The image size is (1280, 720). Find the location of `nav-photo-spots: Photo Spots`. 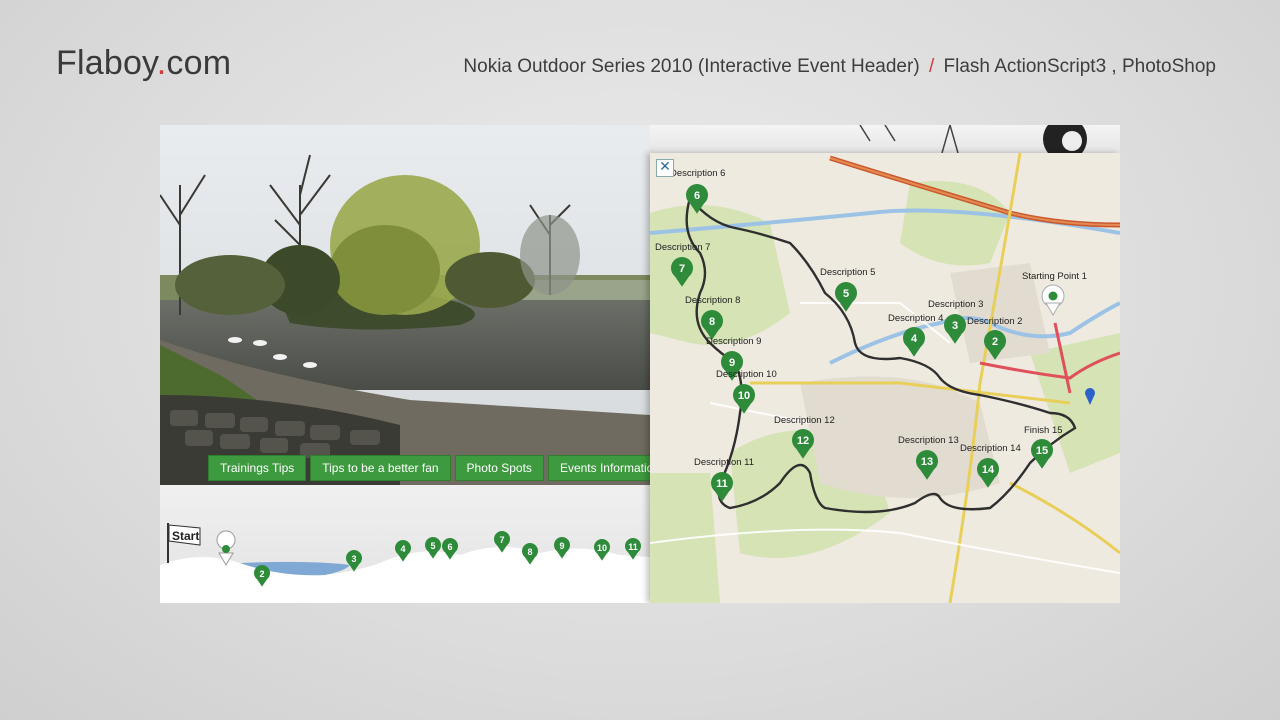

nav-photo-spots: Photo Spots is located at coordinates (499, 468).